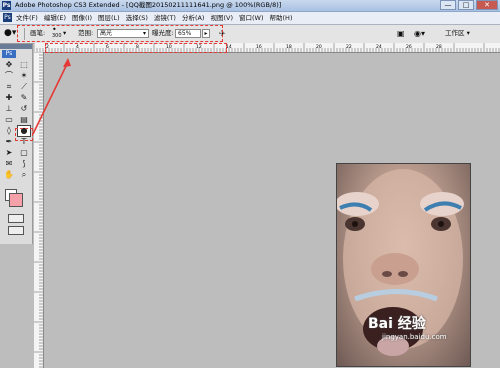 The height and width of the screenshot is (368, 500). I want to click on arrow-line, so click(50, 98).